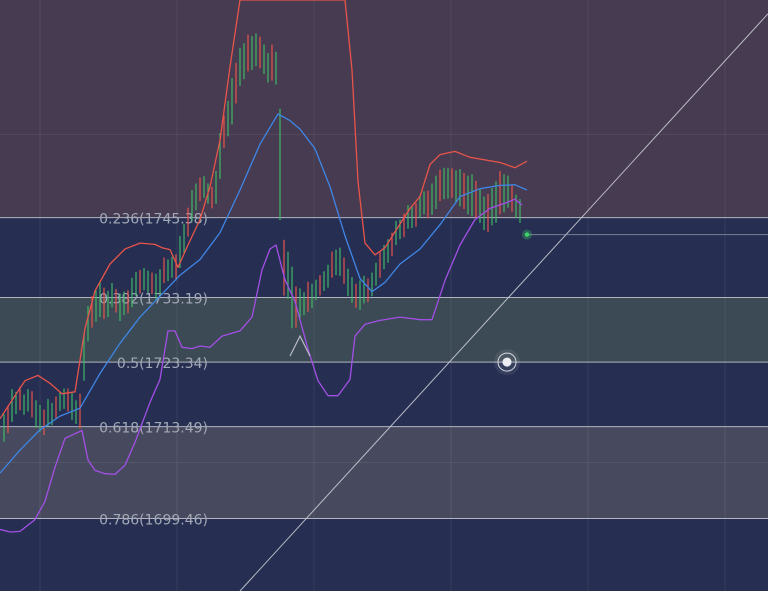 The height and width of the screenshot is (591, 768). Describe the element at coordinates (384, 394) in the screenshot. I see `fib-band-0.5` at that location.